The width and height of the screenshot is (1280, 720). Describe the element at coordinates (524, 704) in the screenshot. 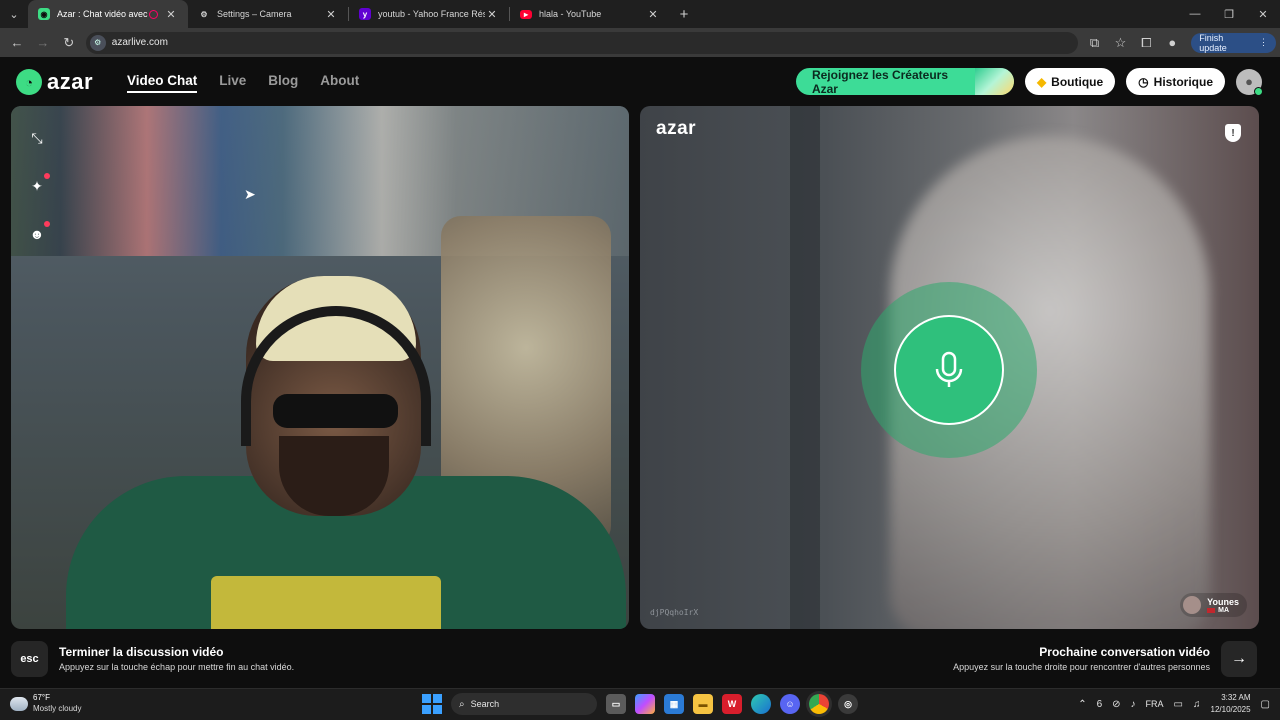

I see `taskbar-search: ⌕ Search` at that location.